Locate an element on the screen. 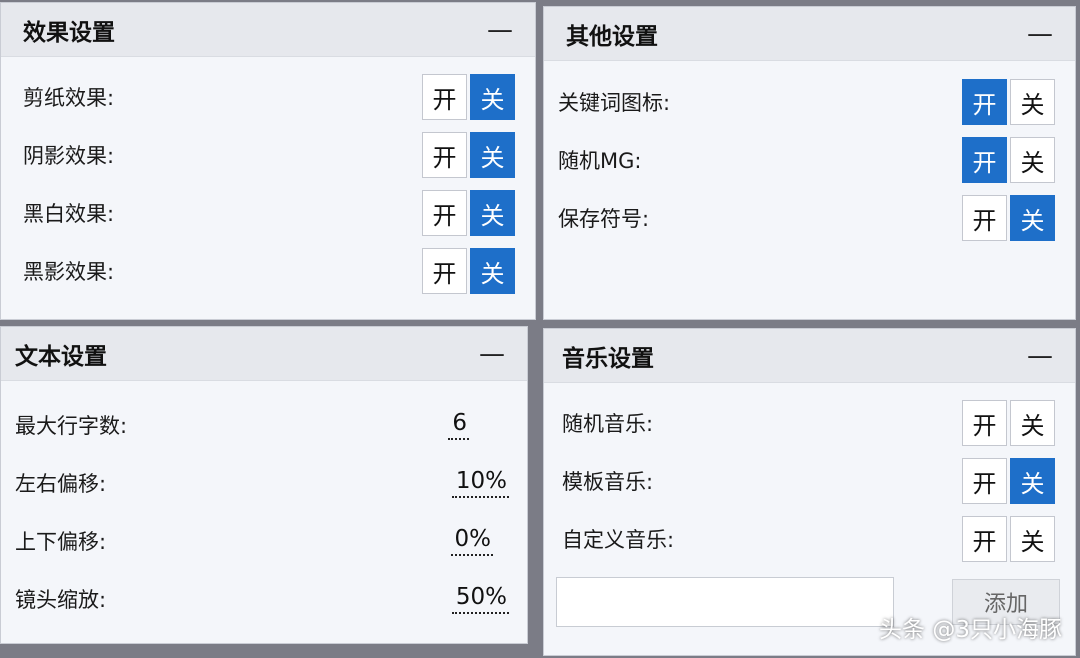 The width and height of the screenshot is (1080, 658). vertical-offset-value: 0% is located at coordinates (471, 541).